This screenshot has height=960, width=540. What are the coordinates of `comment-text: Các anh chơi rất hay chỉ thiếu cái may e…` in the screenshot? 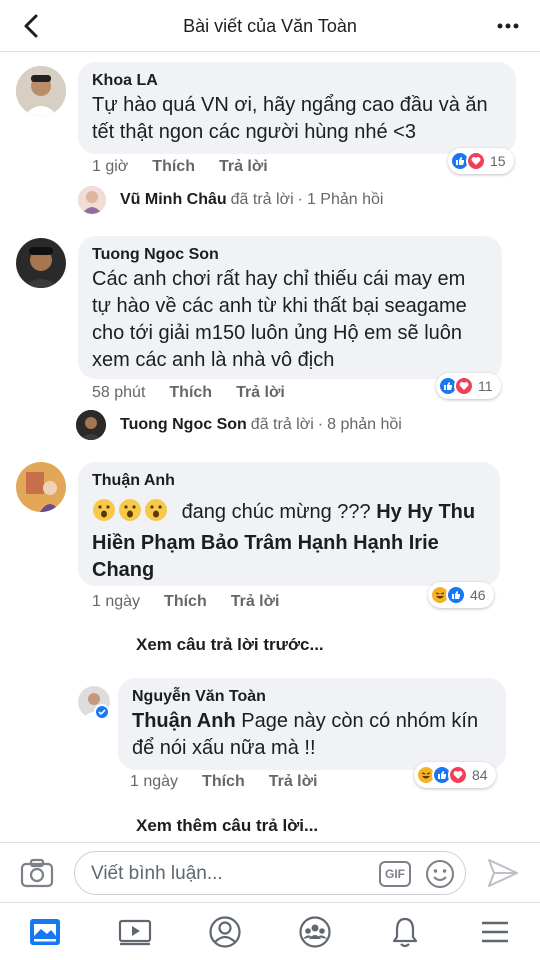 It's located at (279, 319).